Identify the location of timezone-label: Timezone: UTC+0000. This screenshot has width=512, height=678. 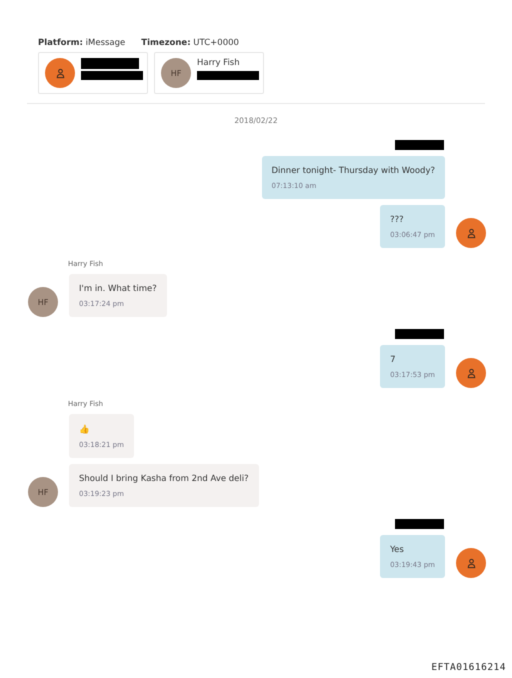
(190, 43).